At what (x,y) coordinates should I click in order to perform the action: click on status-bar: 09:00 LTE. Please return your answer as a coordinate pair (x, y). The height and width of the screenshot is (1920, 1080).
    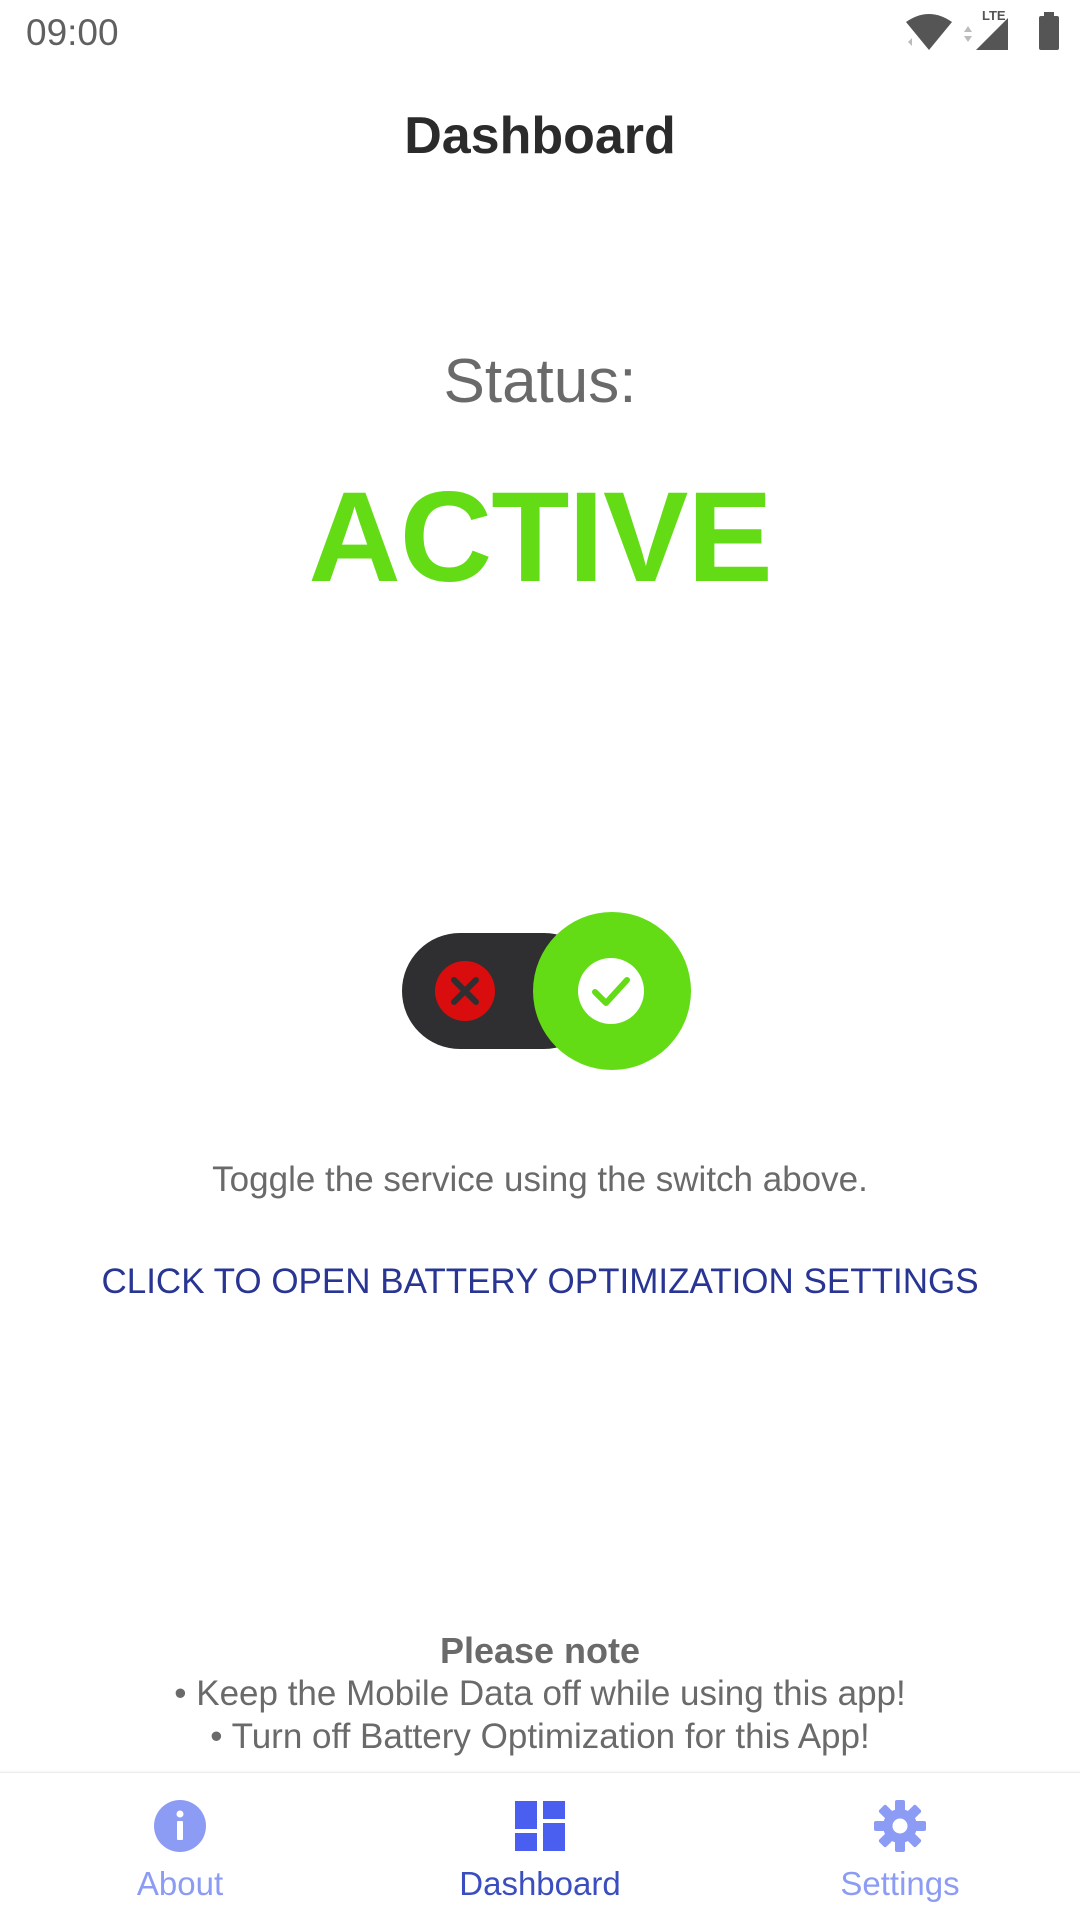
    Looking at the image, I should click on (540, 32).